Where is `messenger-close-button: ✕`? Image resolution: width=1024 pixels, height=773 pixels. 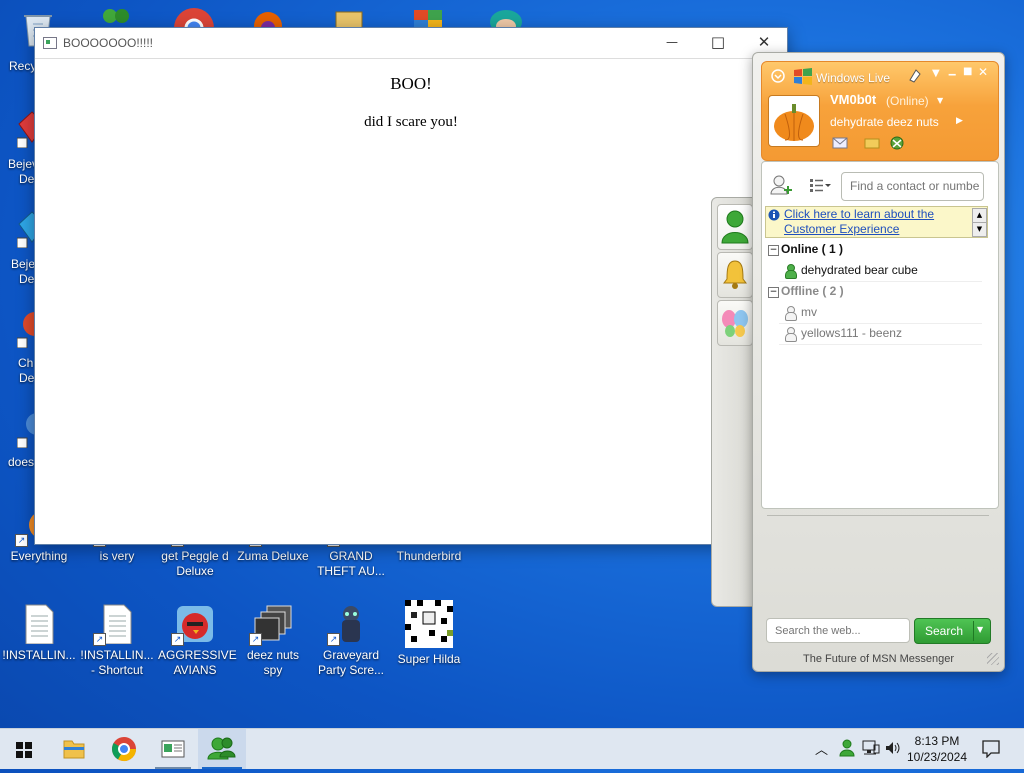 messenger-close-button: ✕ is located at coordinates (983, 72).